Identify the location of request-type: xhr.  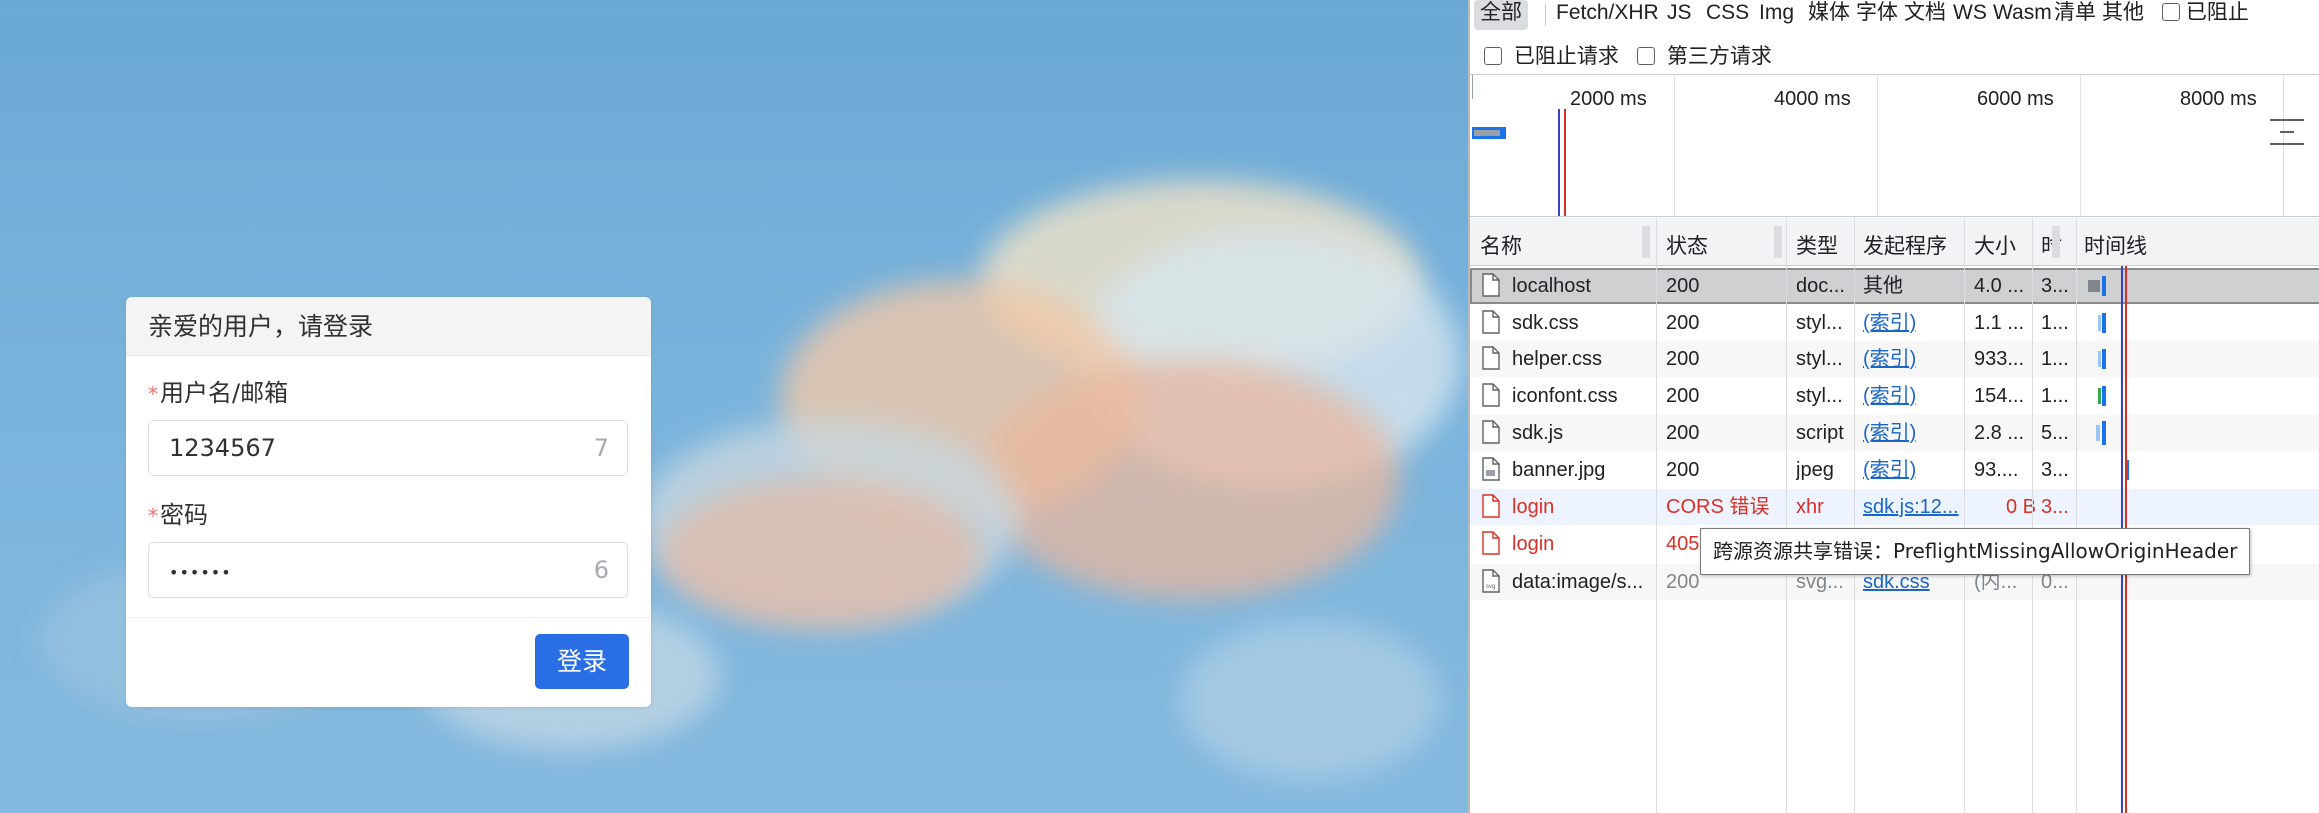
(1810, 507).